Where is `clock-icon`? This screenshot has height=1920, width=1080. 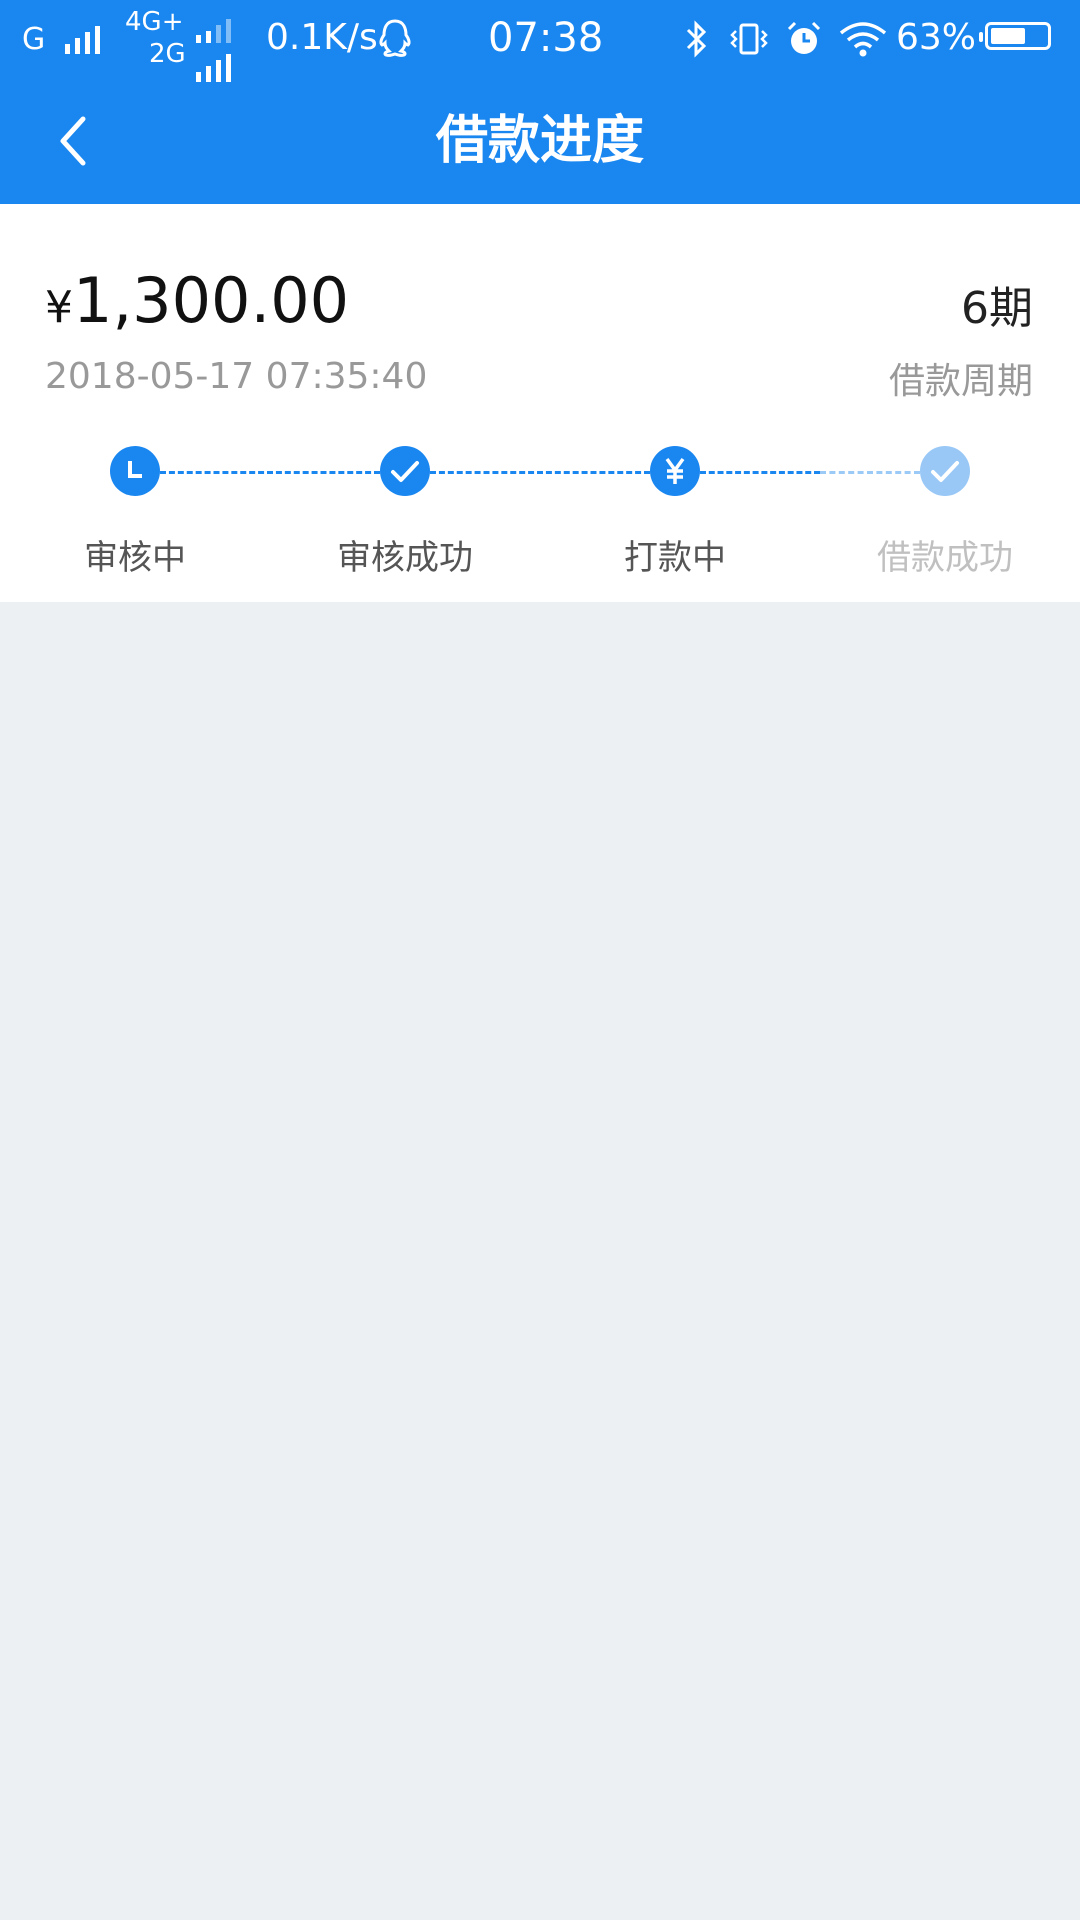 clock-icon is located at coordinates (135, 469).